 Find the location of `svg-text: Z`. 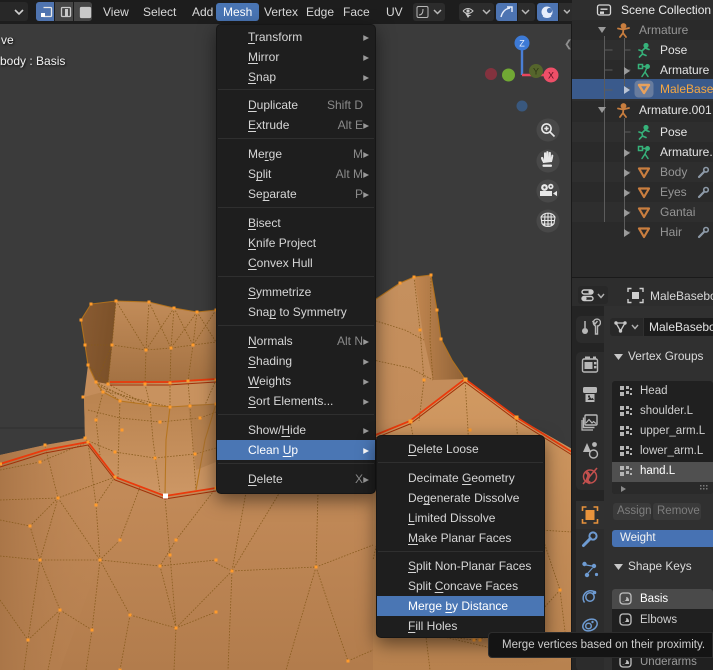

svg-text: Z is located at coordinates (522, 44).